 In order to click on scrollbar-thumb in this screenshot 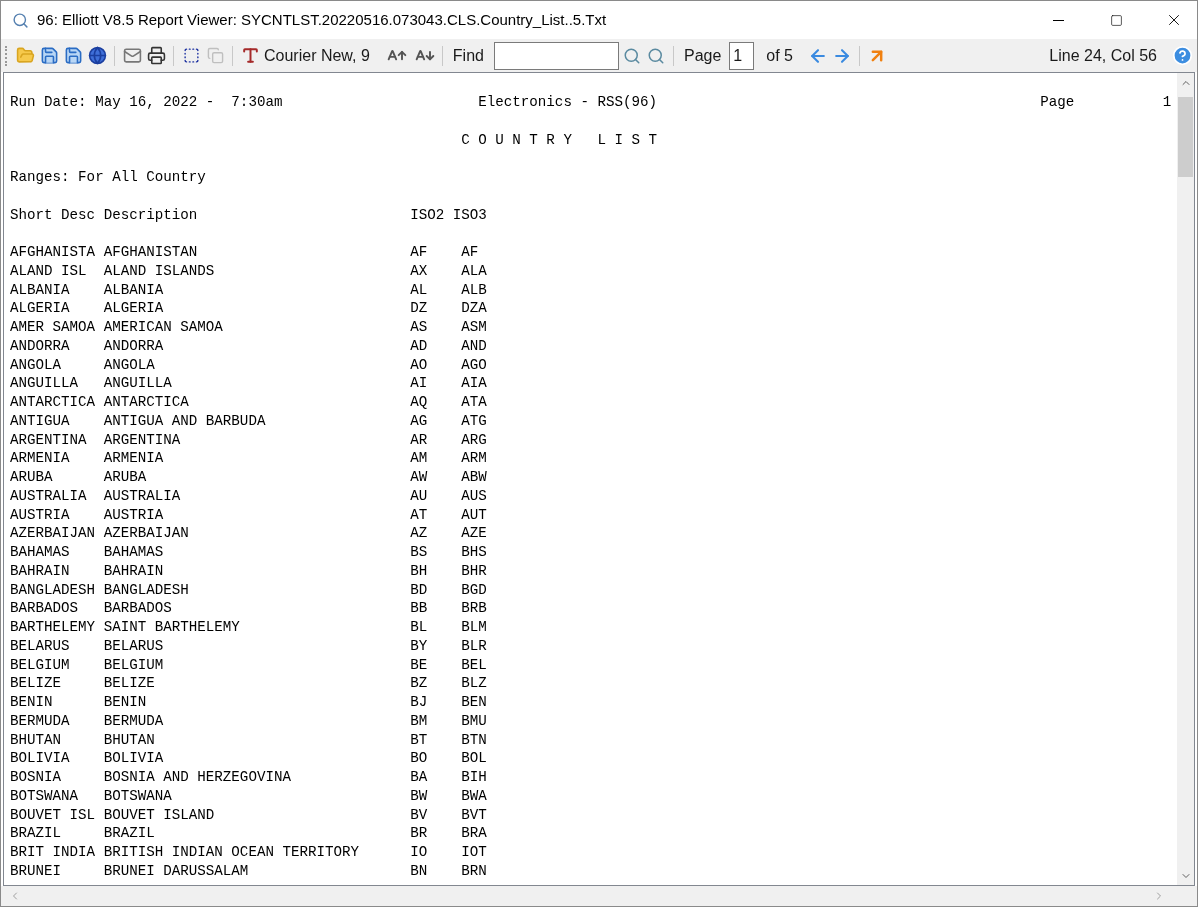, I will do `click(1185, 137)`.